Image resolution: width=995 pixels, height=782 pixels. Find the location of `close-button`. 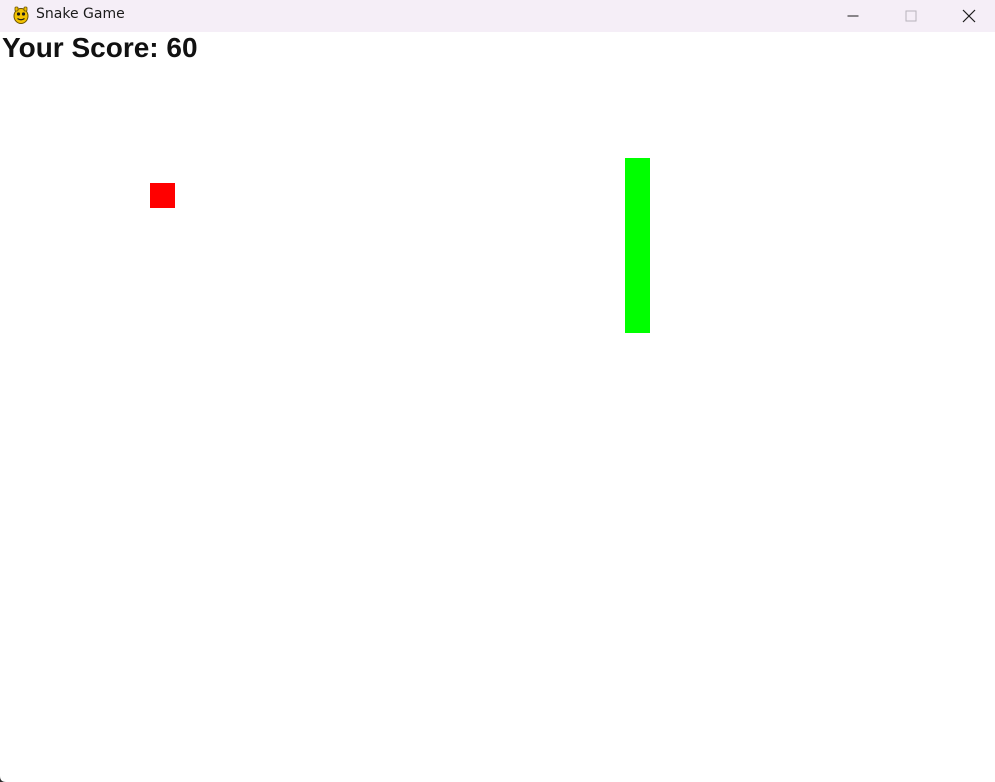

close-button is located at coordinates (969, 16).